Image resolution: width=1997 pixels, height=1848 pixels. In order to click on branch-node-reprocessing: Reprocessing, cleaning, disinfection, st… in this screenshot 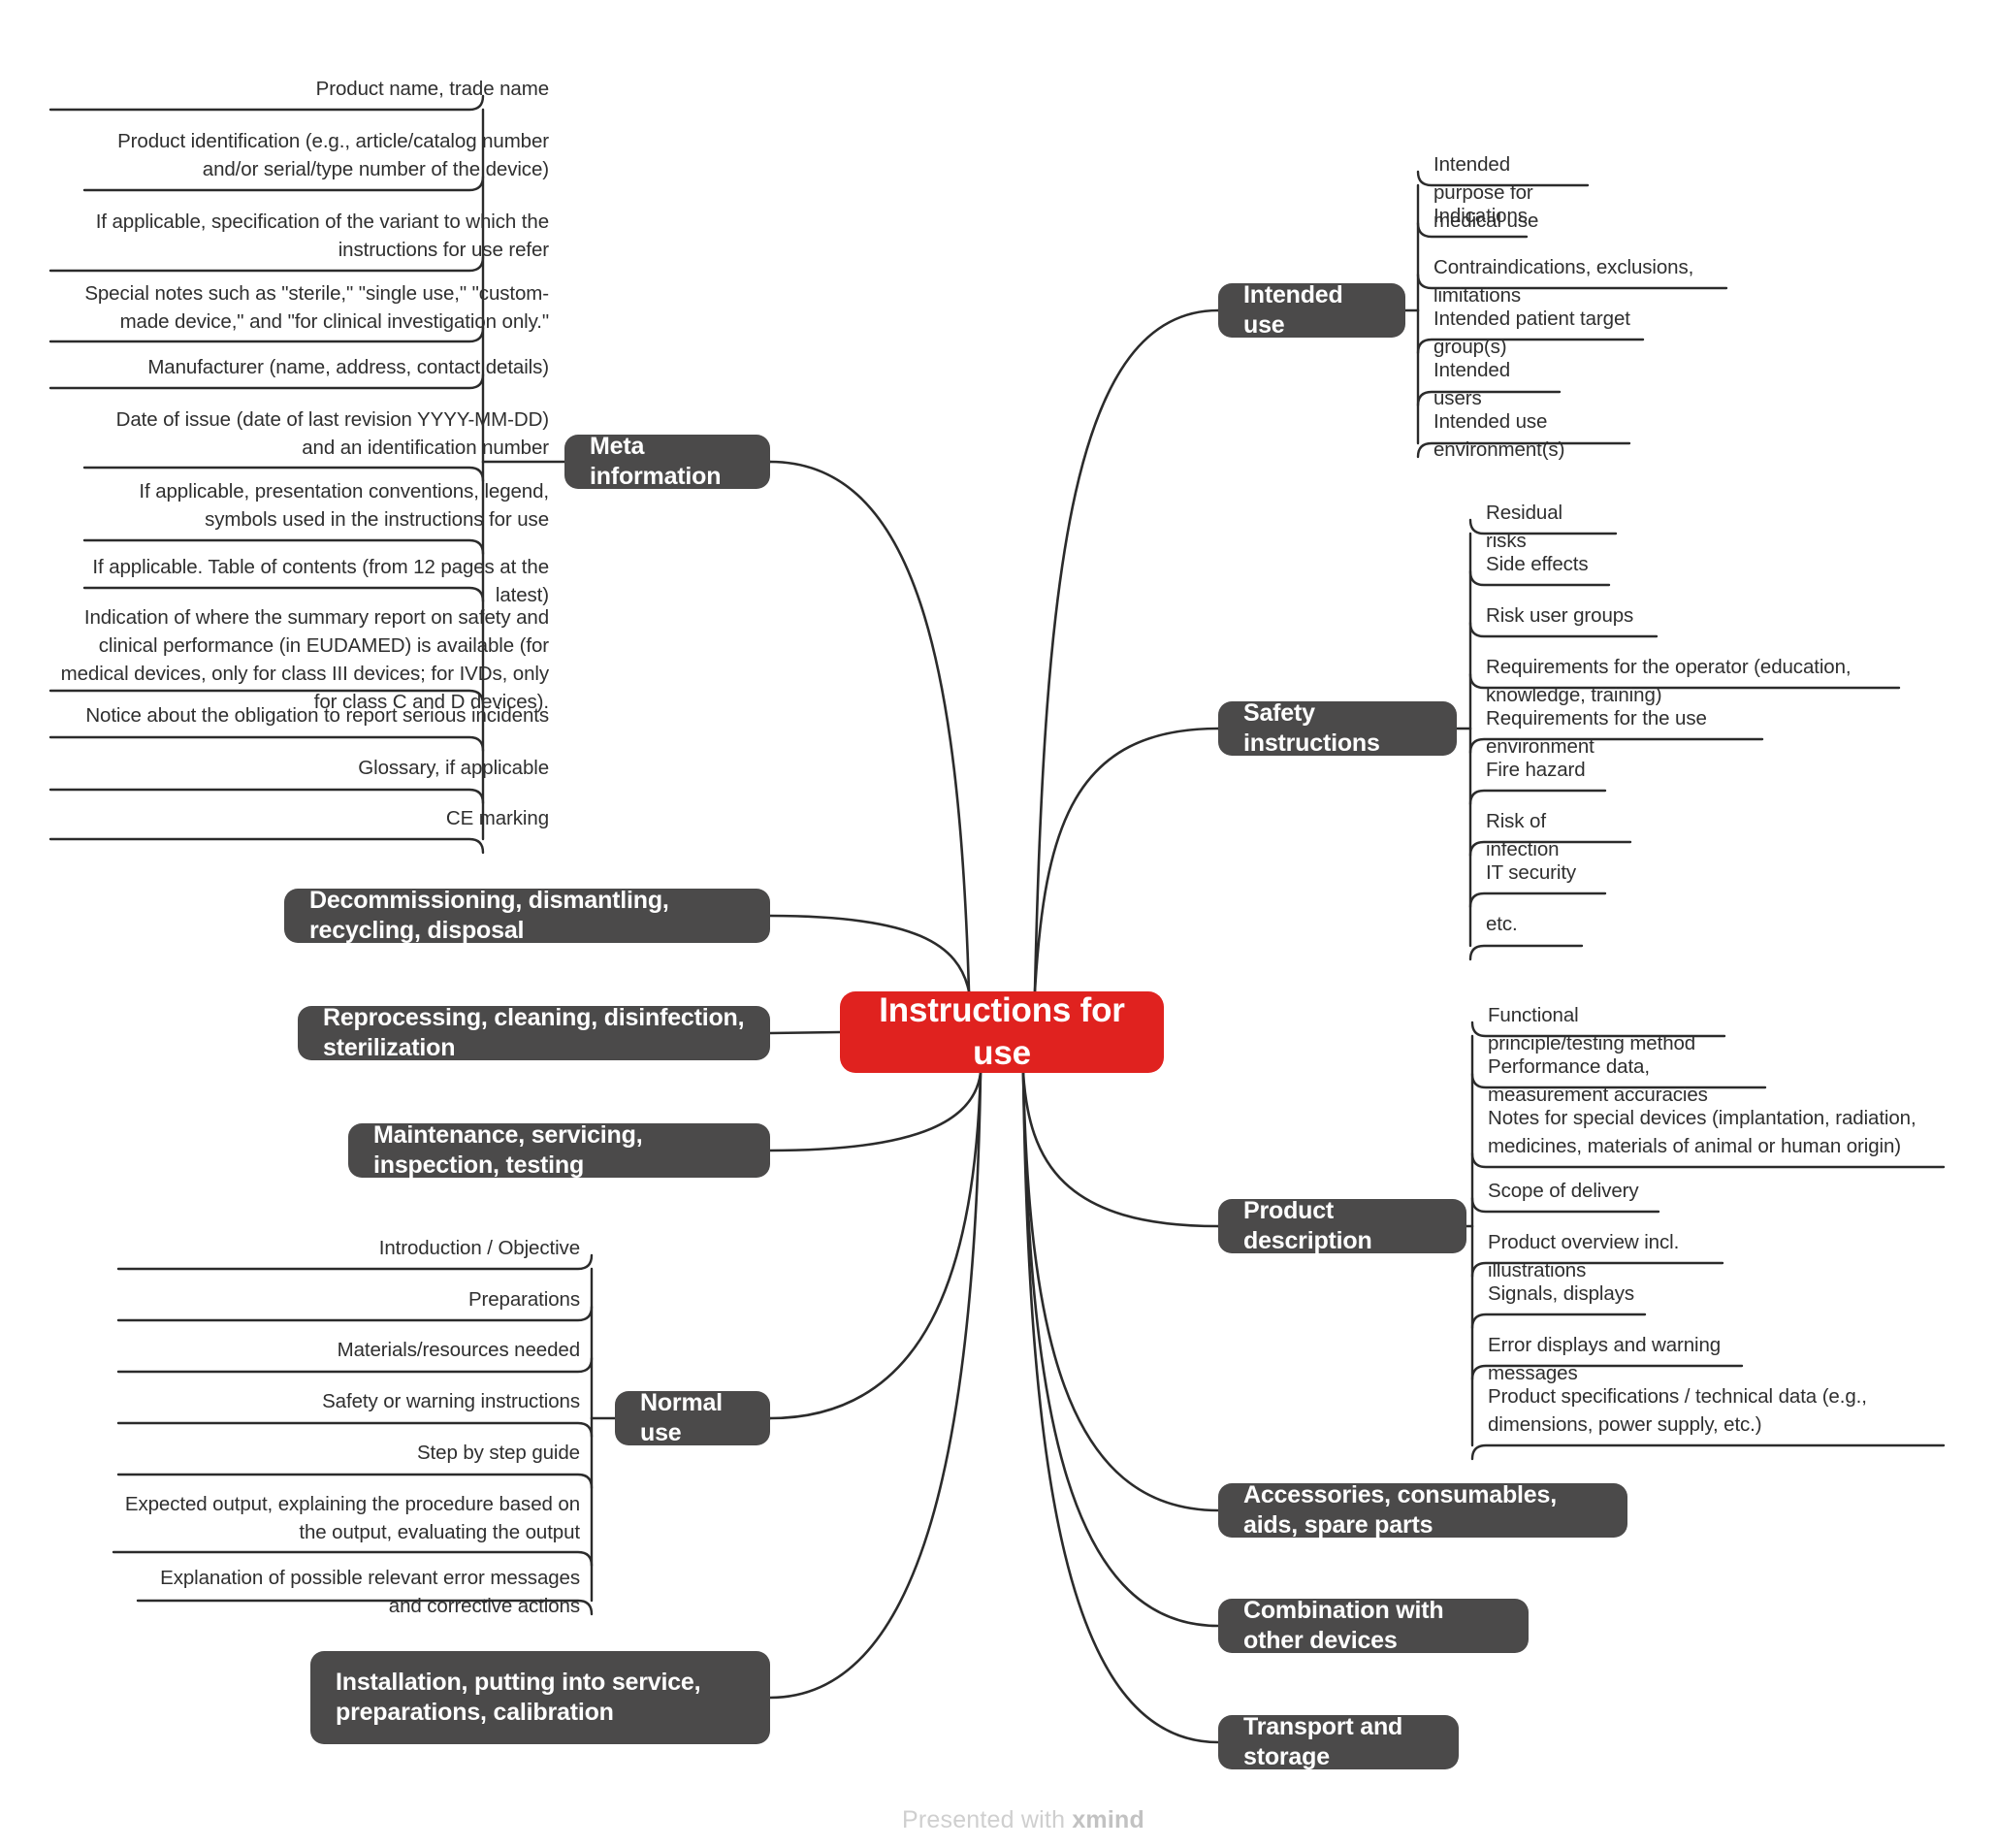, I will do `click(534, 1032)`.